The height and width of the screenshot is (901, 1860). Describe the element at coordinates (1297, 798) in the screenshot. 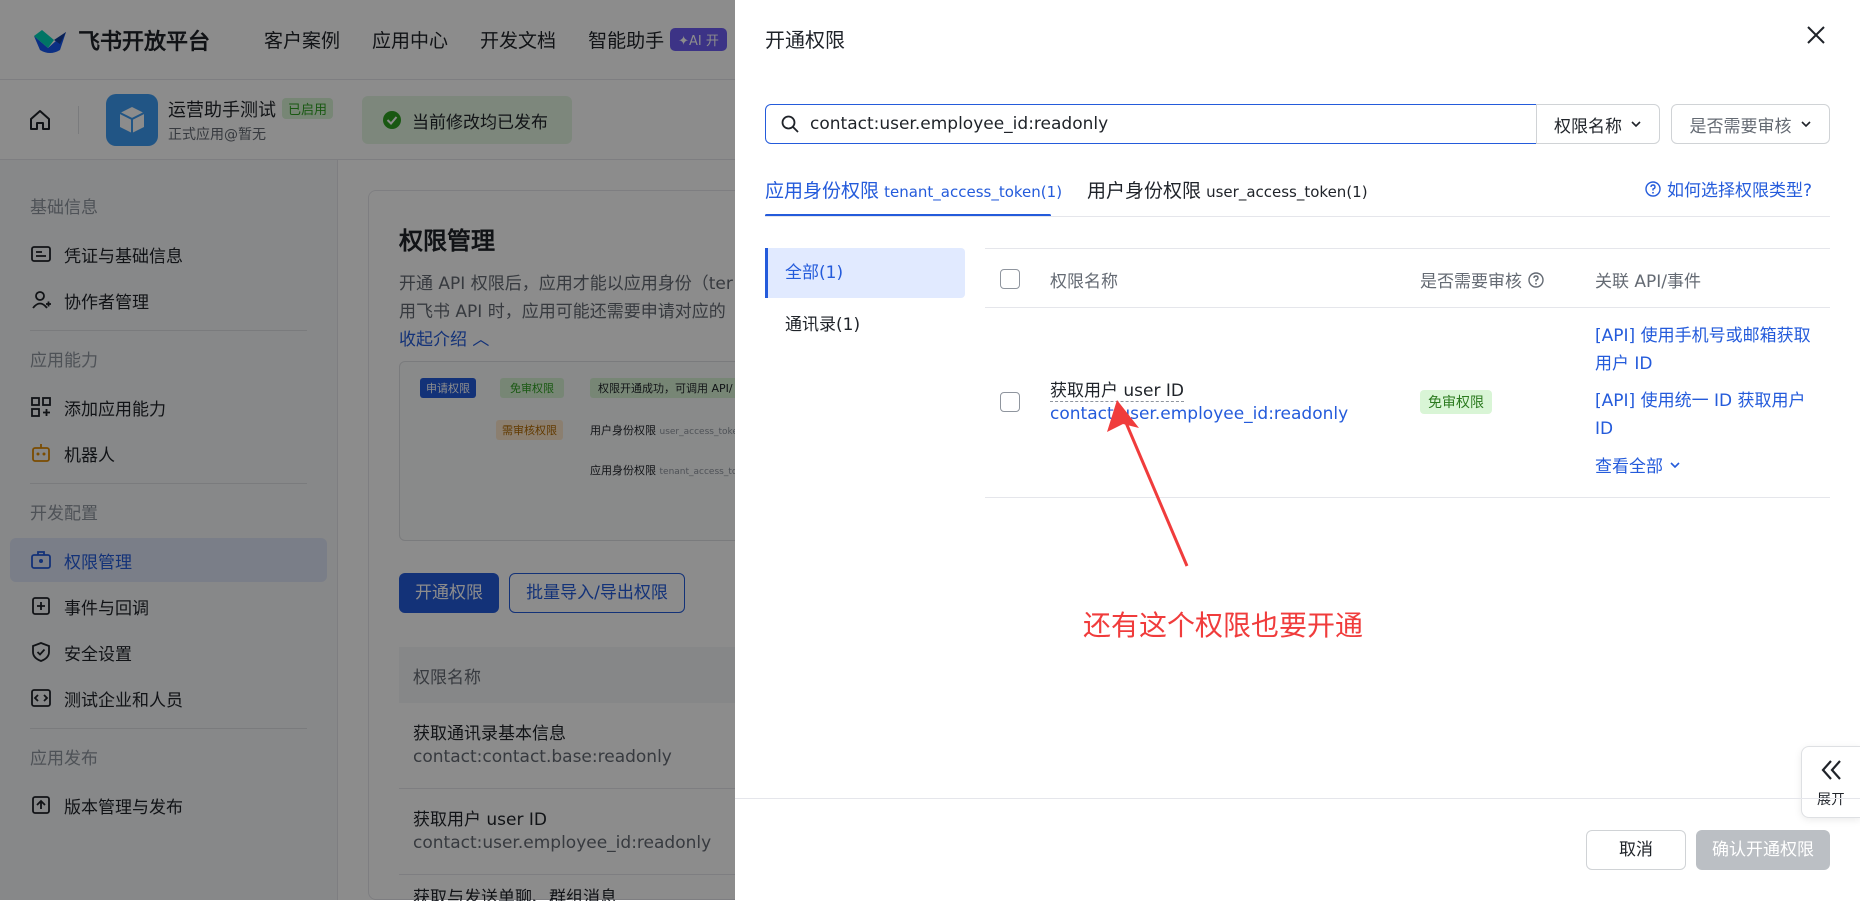

I see `drawer-footer-divider` at that location.